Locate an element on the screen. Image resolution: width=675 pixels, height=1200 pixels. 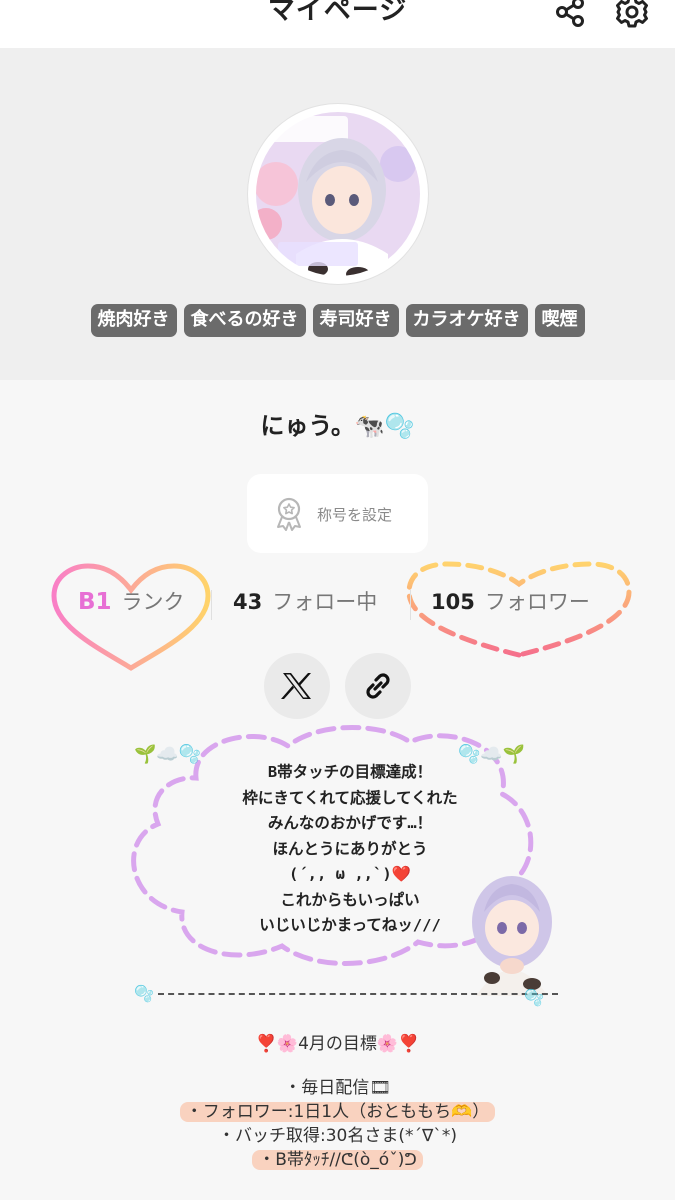
following-label: フォロー中 is located at coordinates (325, 602).